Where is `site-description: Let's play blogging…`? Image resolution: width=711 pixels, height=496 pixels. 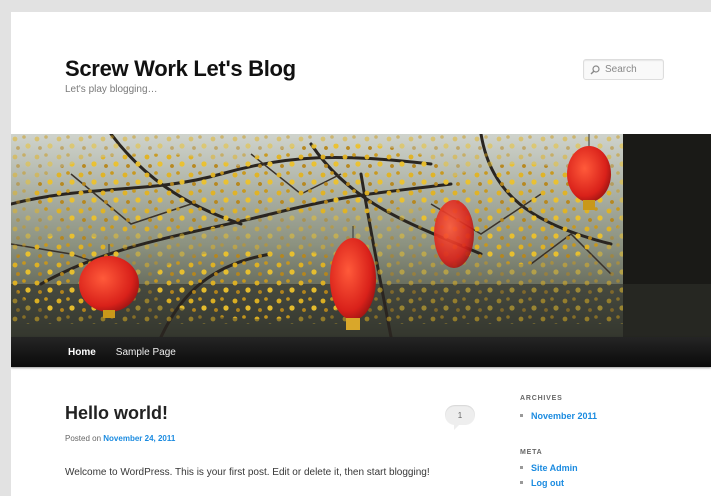
site-description: Let's play blogging… is located at coordinates (111, 89).